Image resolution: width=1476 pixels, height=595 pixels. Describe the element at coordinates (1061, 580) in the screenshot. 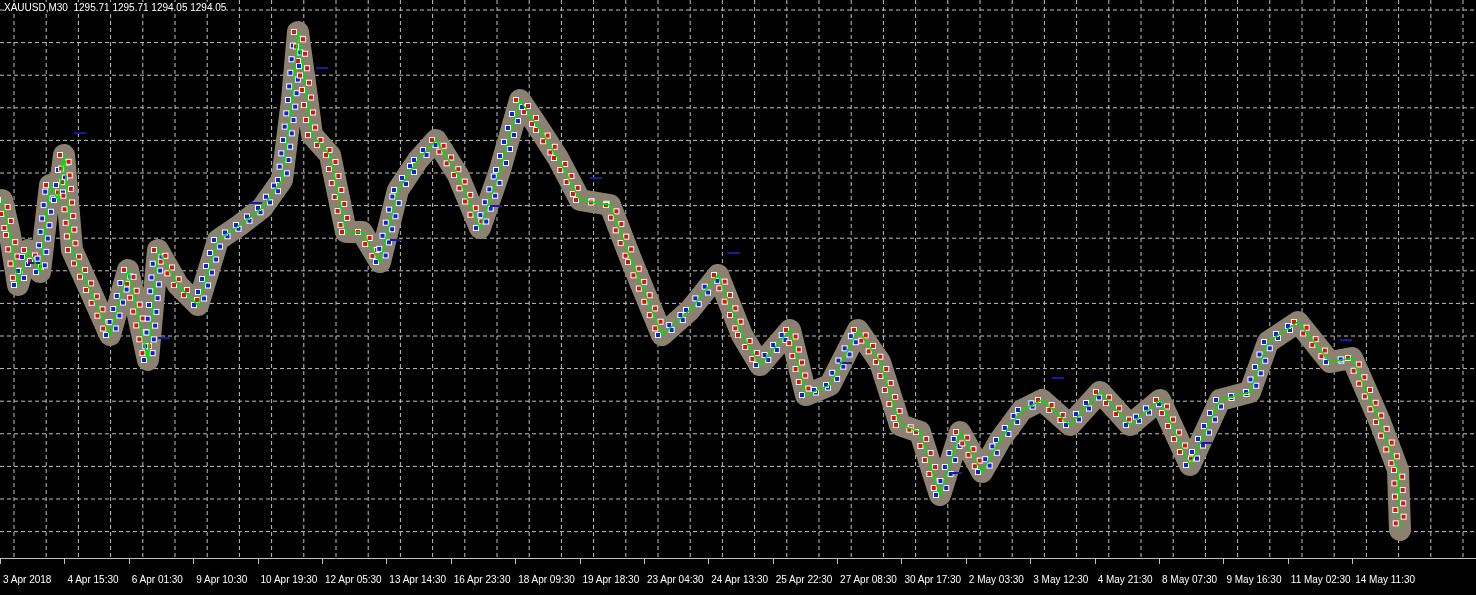

I see `time-axis-label: 3 May 12:30` at that location.